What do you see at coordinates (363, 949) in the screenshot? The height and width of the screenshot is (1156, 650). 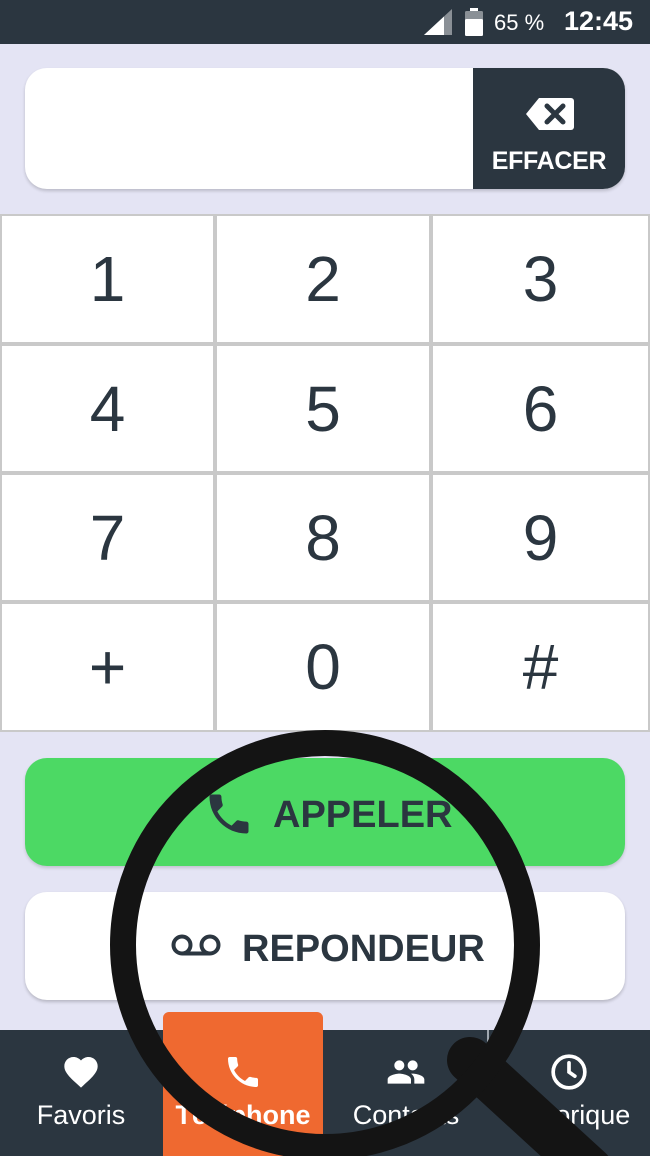 I see `voicemail-label: REPONDEUR` at bounding box center [363, 949].